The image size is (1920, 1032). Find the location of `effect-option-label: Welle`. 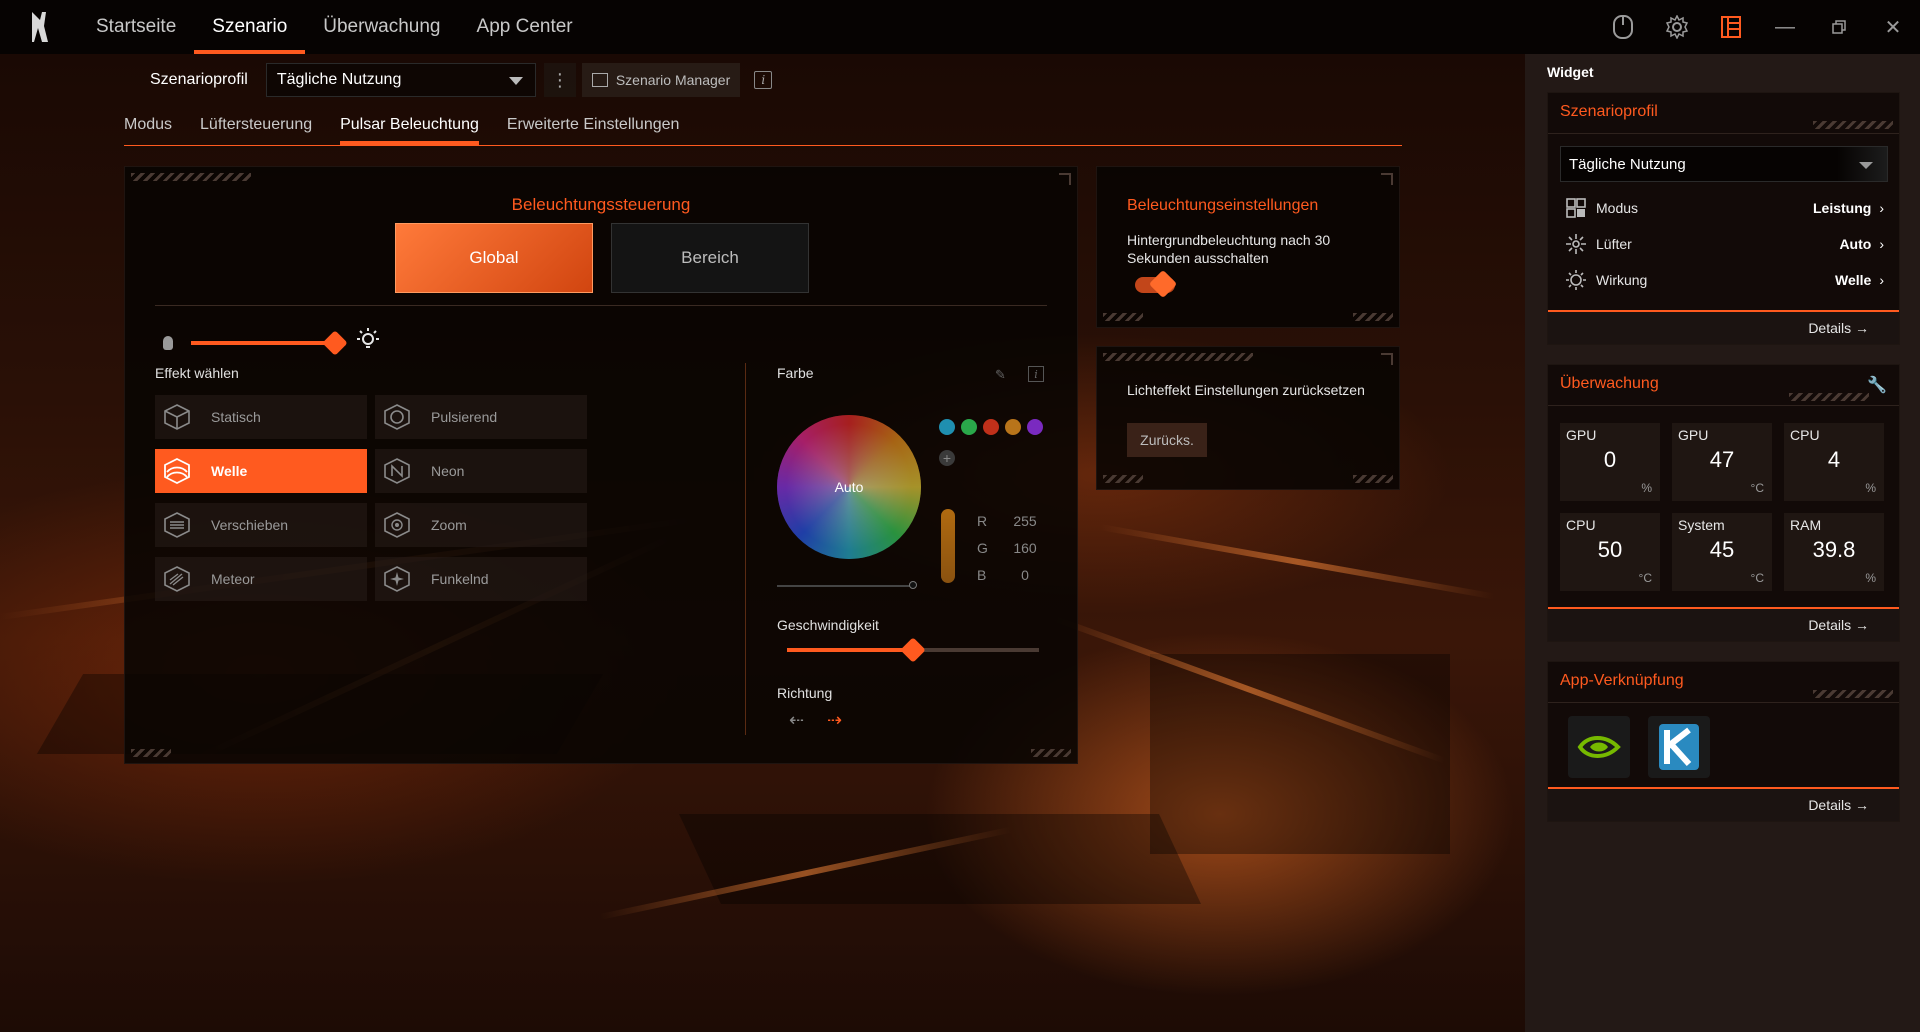

effect-option-label: Welle is located at coordinates (229, 471).